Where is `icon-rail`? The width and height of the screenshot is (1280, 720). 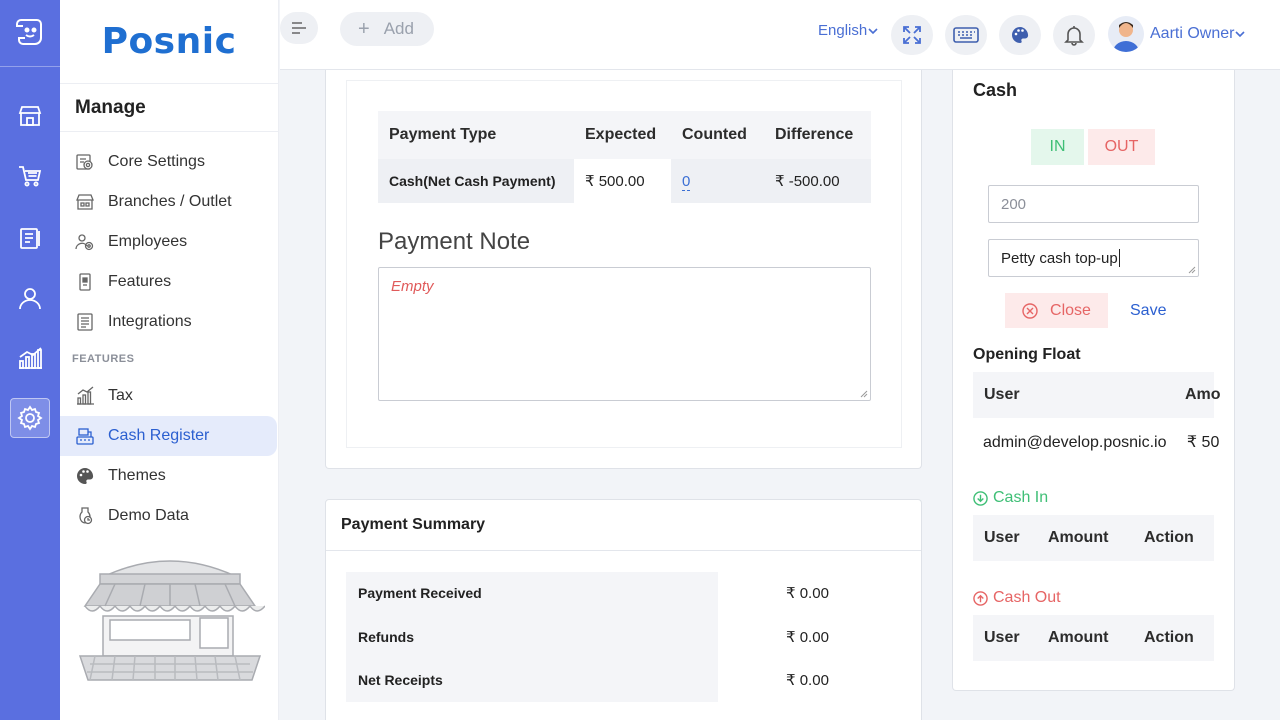 icon-rail is located at coordinates (30, 360).